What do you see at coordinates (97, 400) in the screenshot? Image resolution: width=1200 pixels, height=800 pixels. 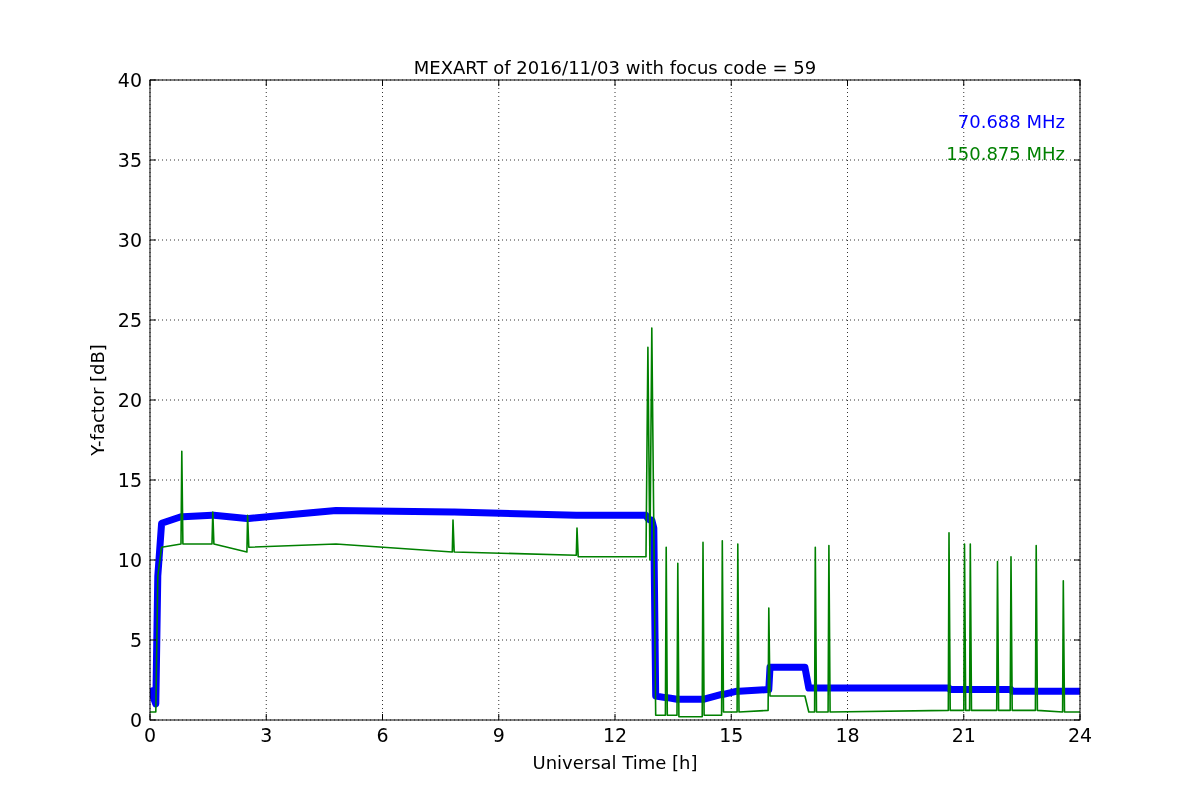 I see `axis-label: Y-factor [dB]` at bounding box center [97, 400].